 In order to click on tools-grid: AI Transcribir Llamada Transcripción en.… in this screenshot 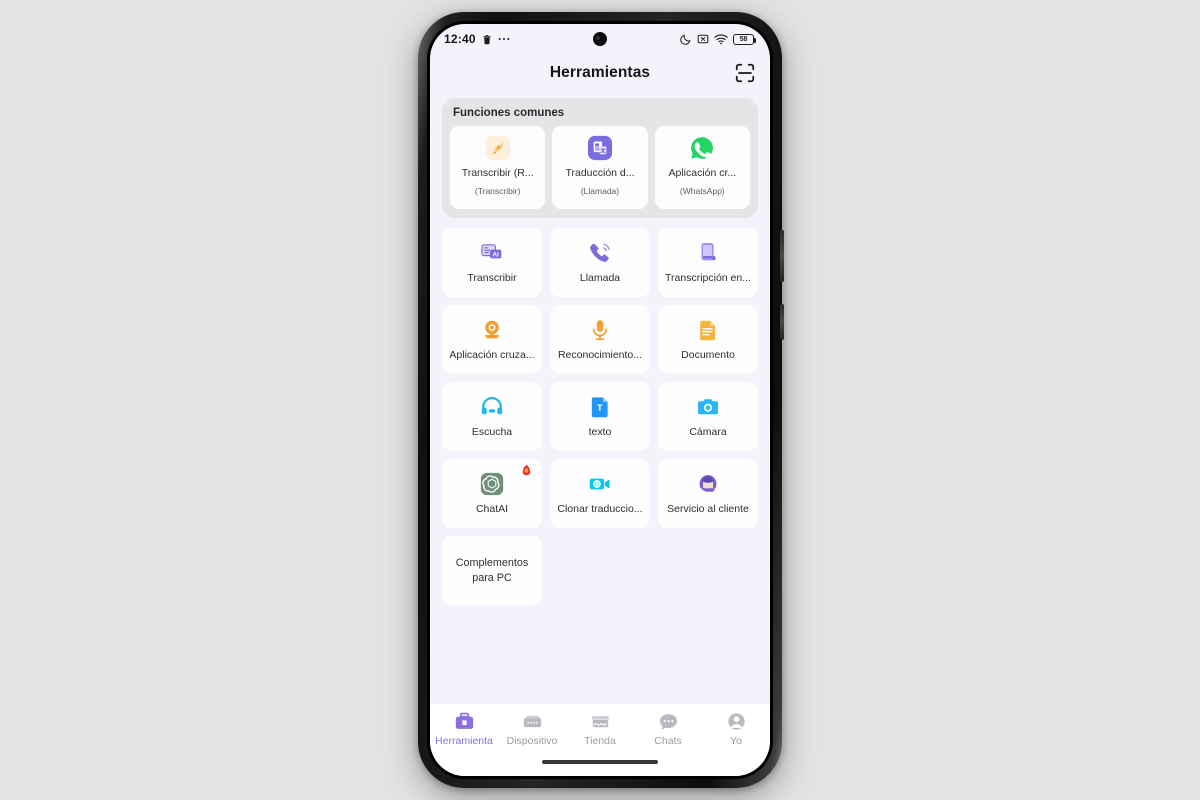, I will do `click(600, 416)`.